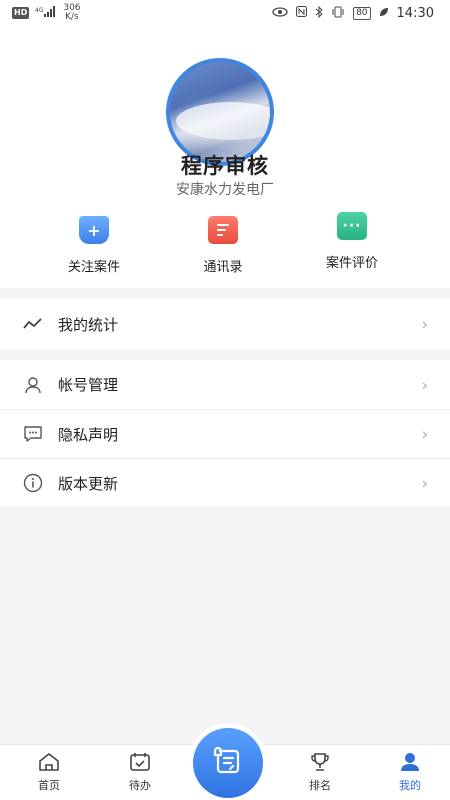  I want to click on menu-item-privacy: 隐私声明 ›, so click(225, 433).